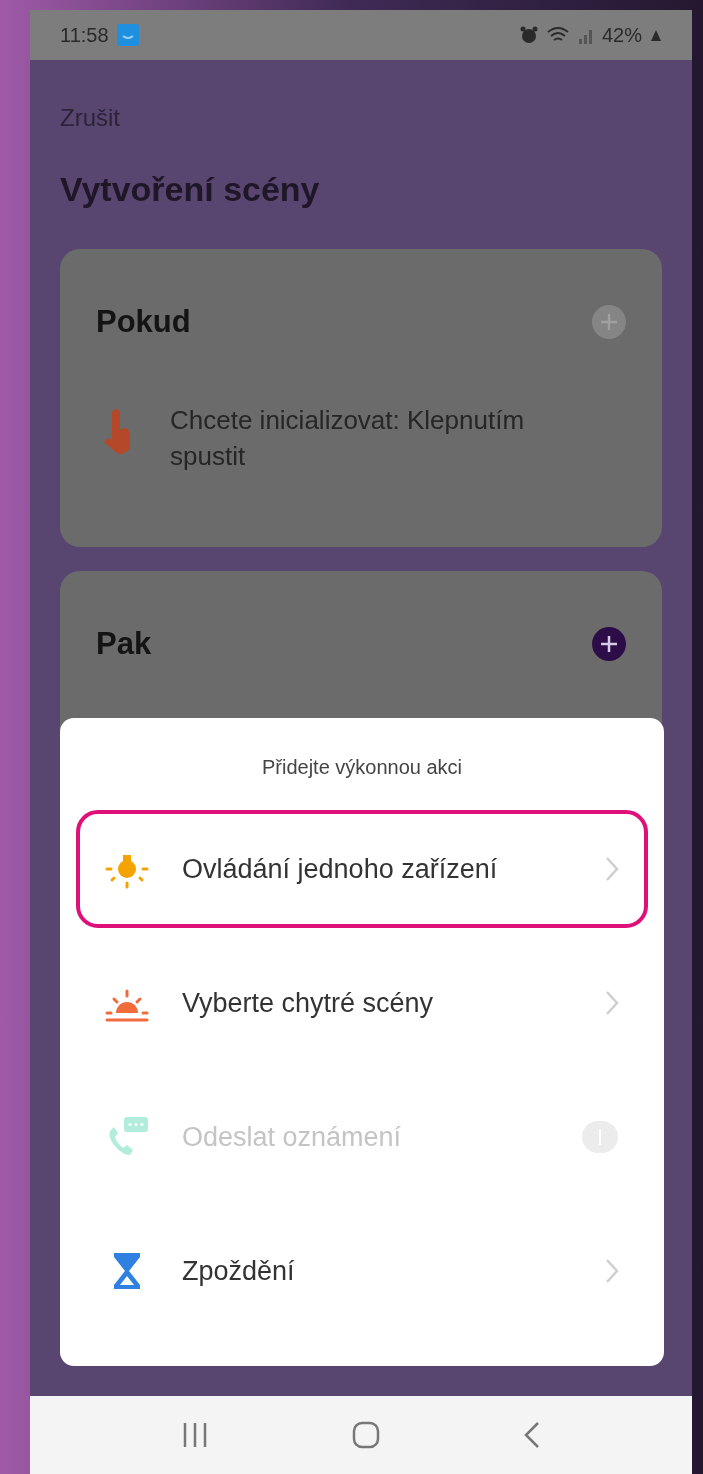  I want to click on action-option: Ovládání jednoho zařízení, so click(362, 869).